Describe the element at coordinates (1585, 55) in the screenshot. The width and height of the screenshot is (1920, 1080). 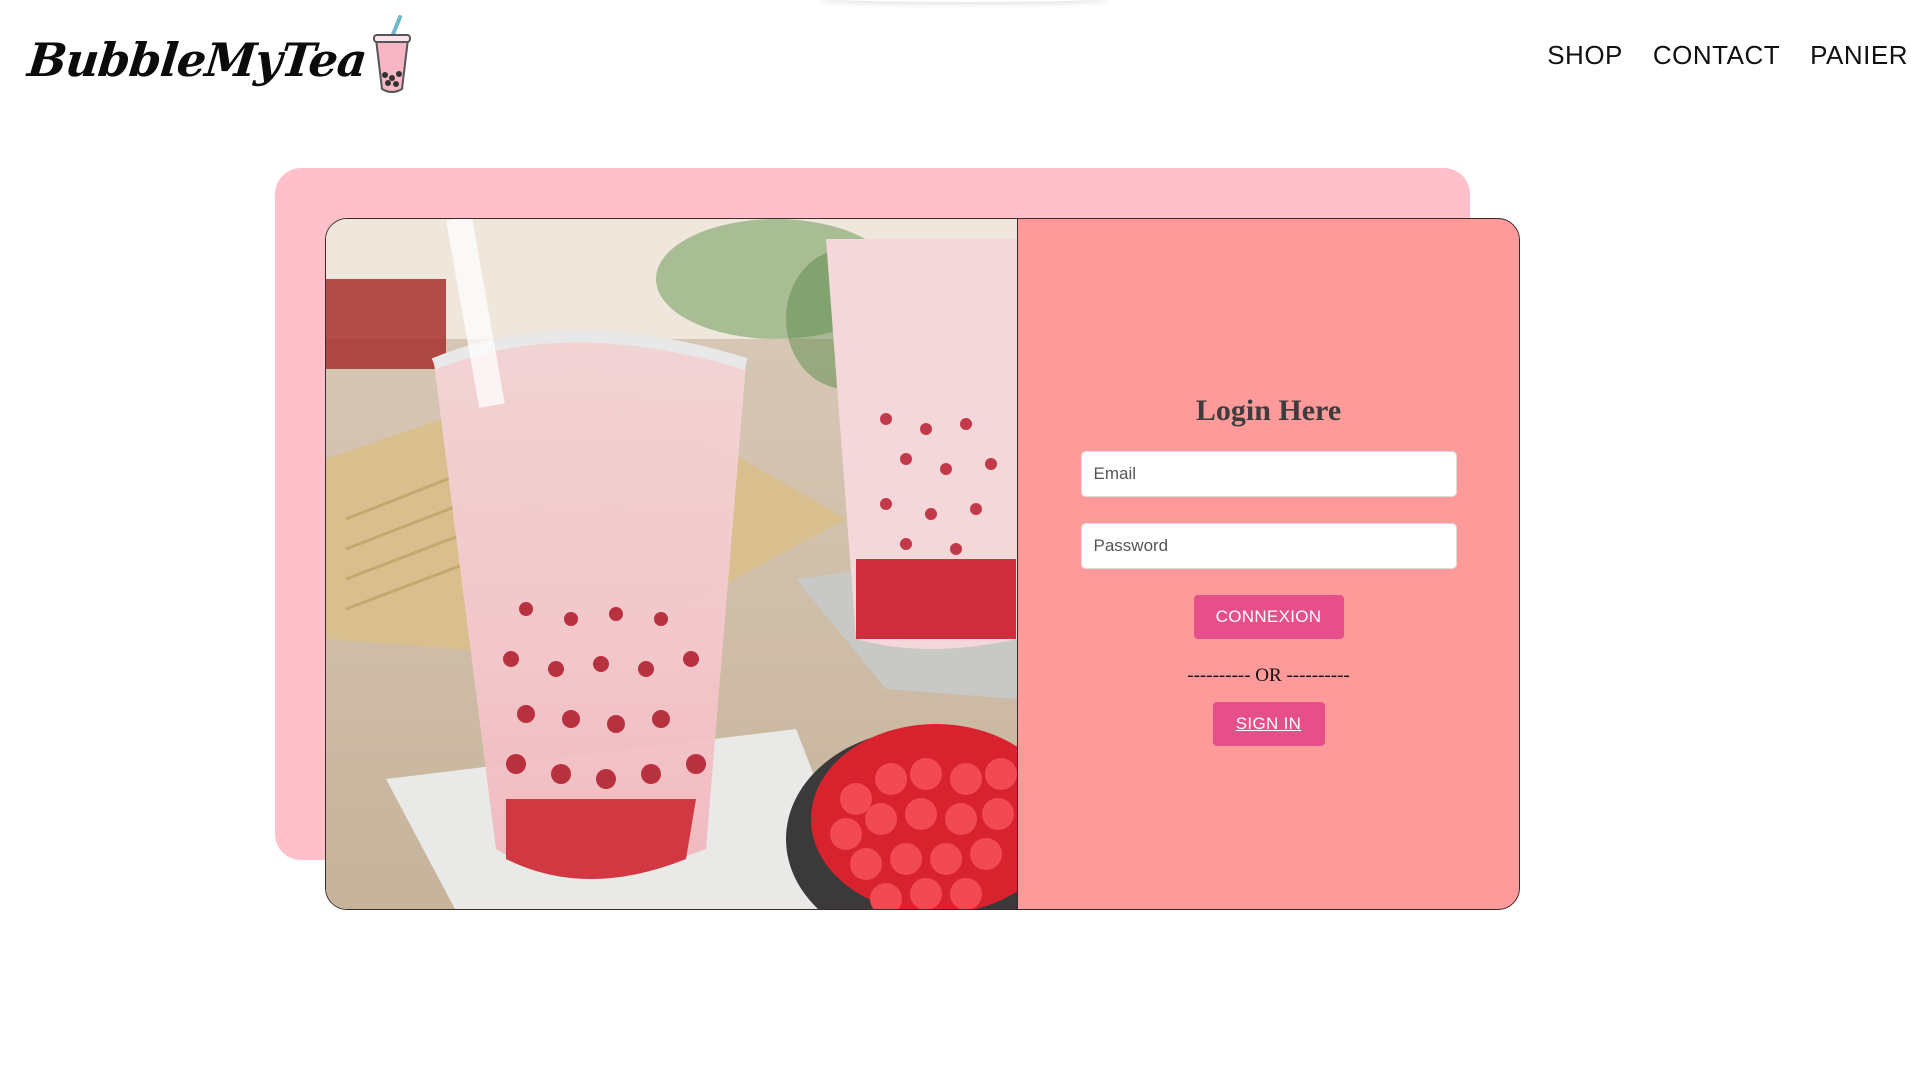
I see `nav-shop-link: SHOP` at that location.